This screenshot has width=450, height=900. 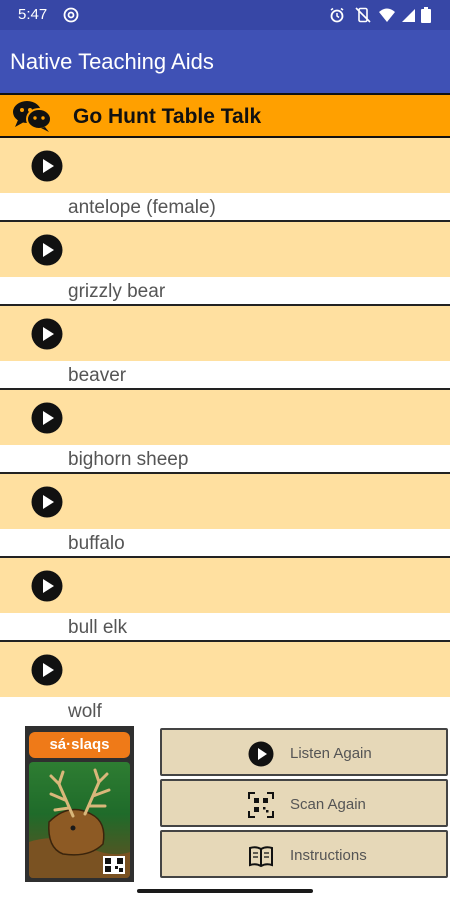 I want to click on alarm-icon, so click(x=337, y=15).